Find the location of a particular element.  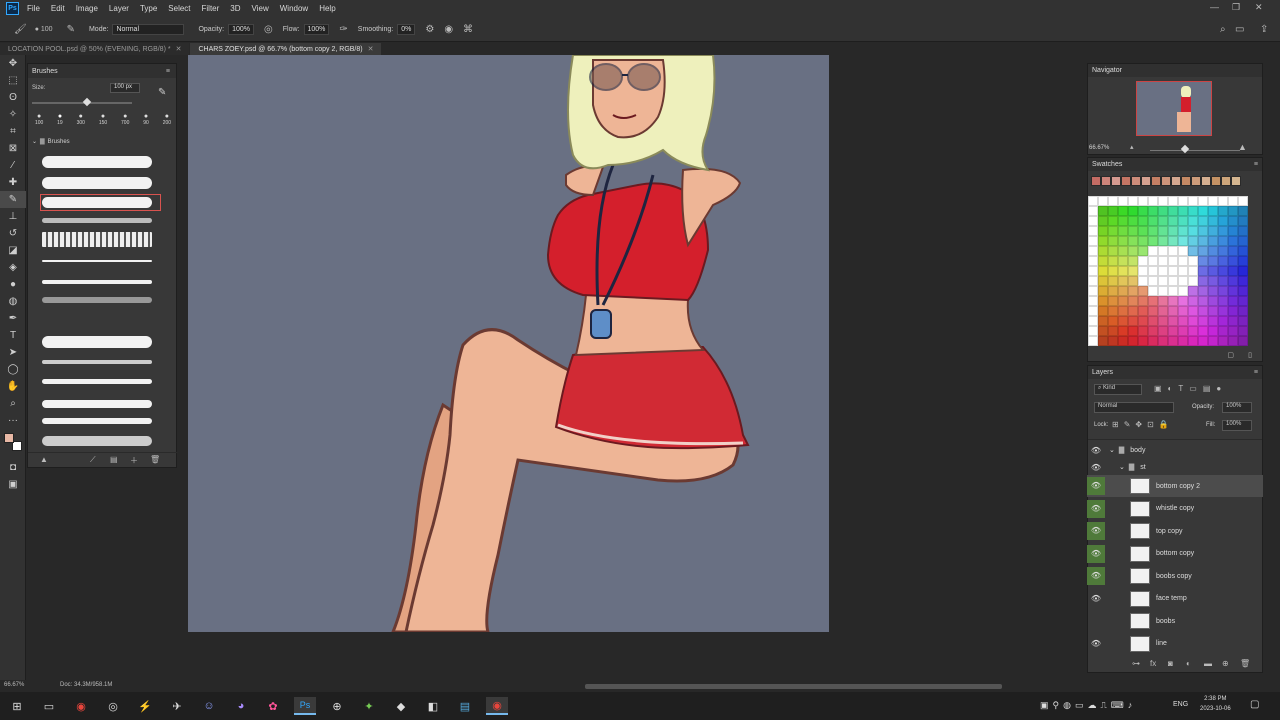

hand-tool-icon: ✋ is located at coordinates (13, 386).